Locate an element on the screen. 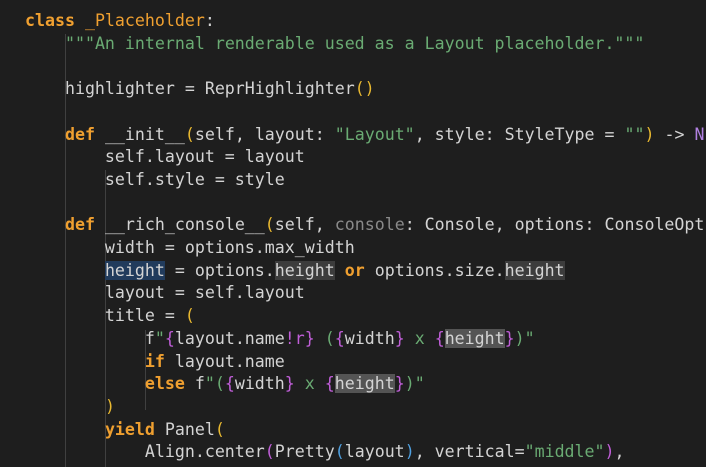  code-token: __init__ is located at coordinates (139, 134).